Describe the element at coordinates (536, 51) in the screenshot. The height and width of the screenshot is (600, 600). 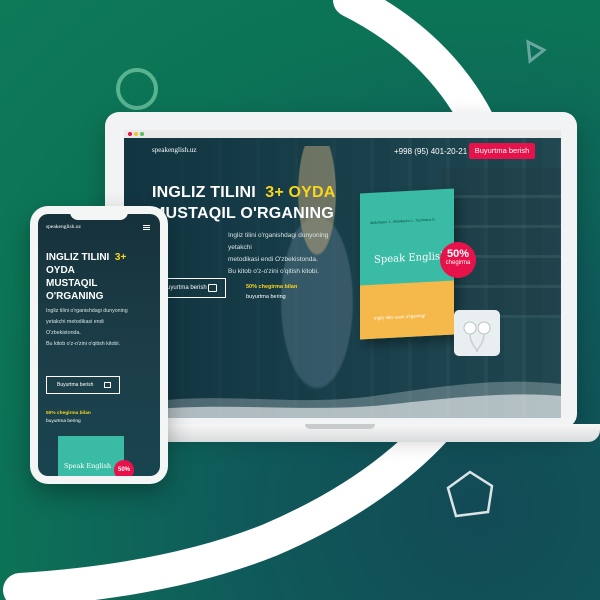
I see `triangle-outline-icon` at that location.